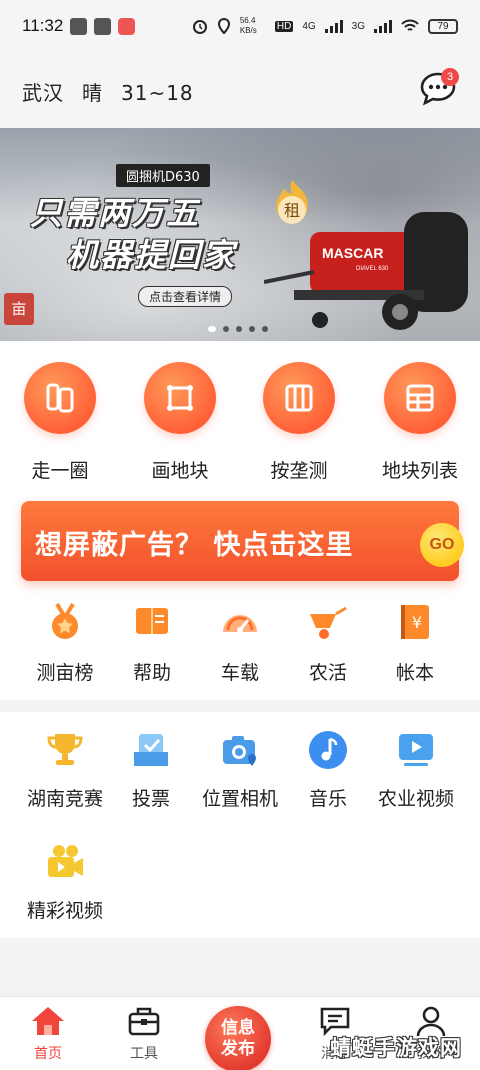  I want to click on toolbox-icon, so click(144, 1021).